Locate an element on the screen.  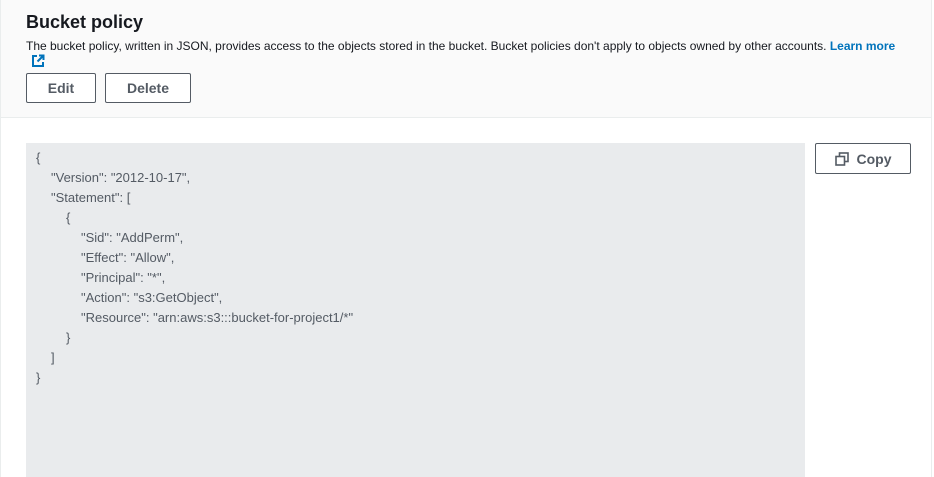
page-title: Bucket policy is located at coordinates (85, 22).